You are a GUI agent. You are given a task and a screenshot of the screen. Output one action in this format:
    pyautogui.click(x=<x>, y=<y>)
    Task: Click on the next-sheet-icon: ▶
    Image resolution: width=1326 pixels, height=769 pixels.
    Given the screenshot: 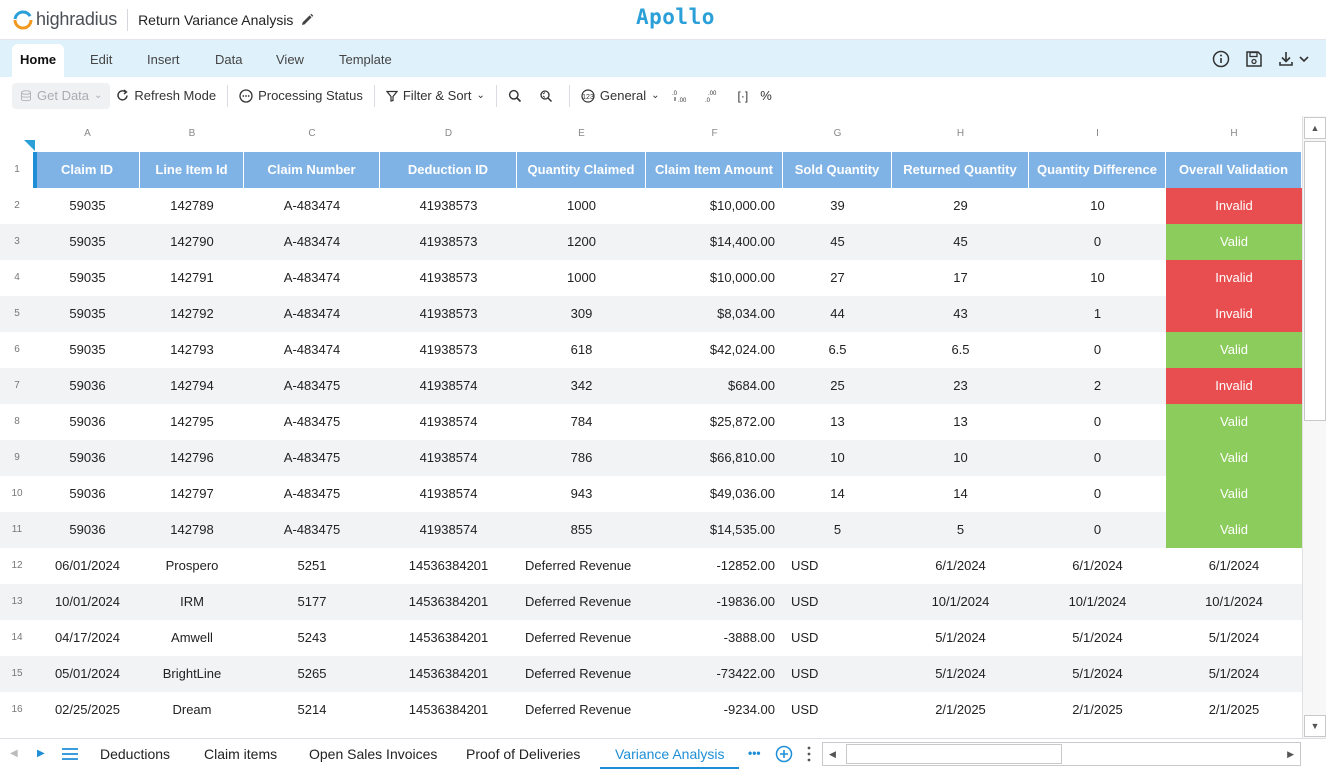 What is the action you would take?
    pyautogui.click(x=41, y=754)
    